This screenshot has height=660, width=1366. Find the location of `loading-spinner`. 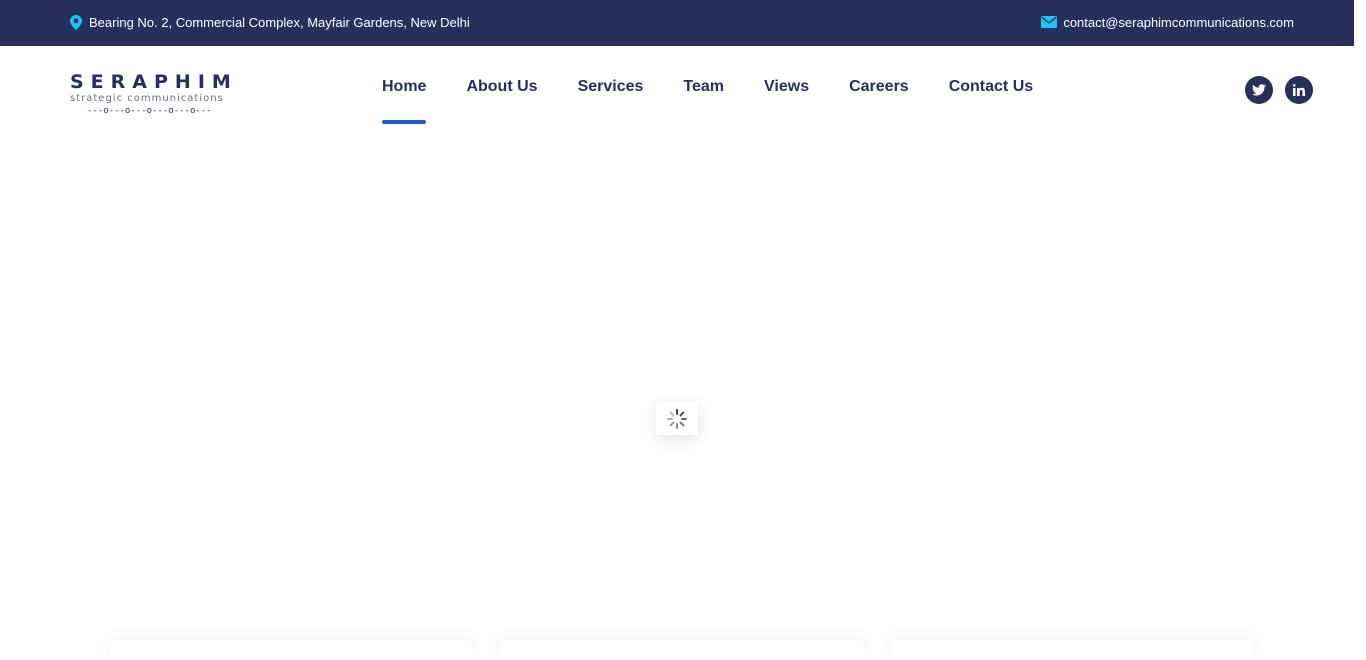

loading-spinner is located at coordinates (677, 418).